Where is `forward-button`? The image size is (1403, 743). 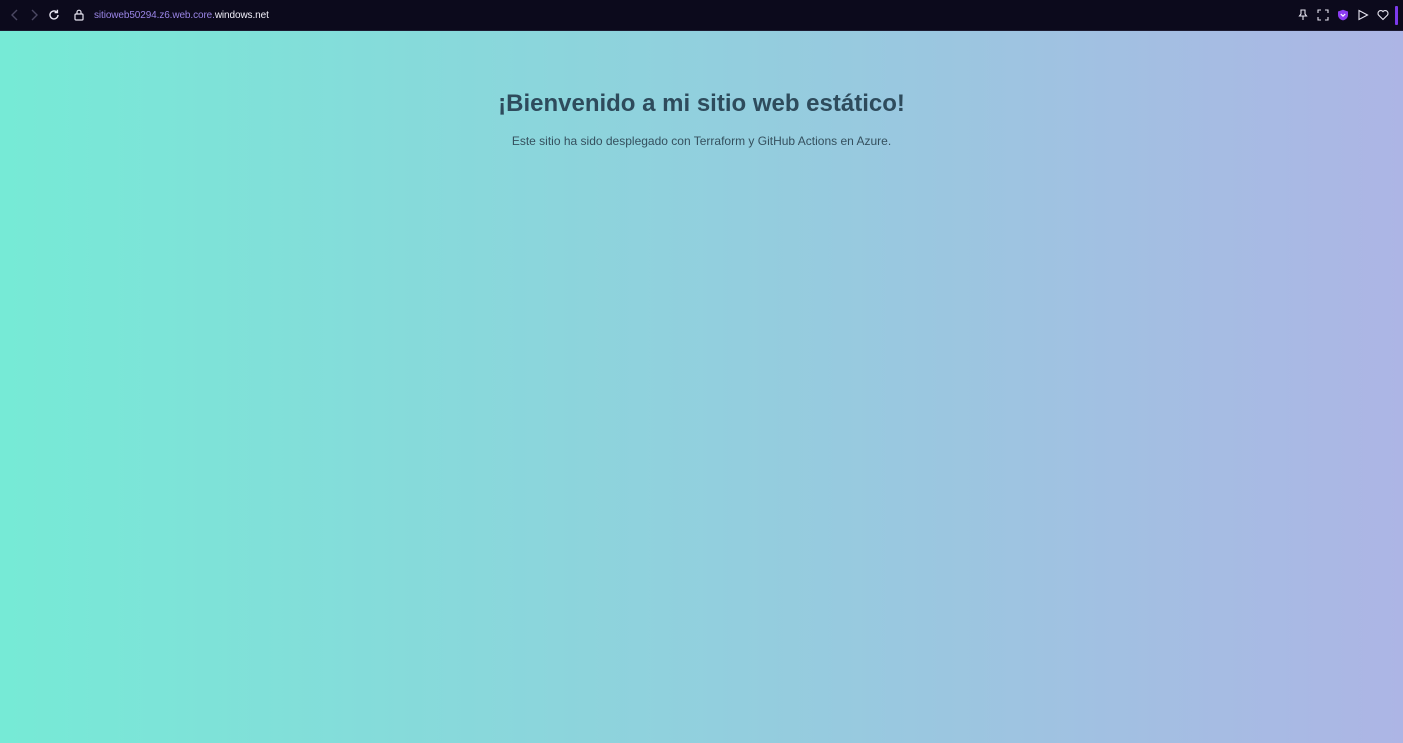 forward-button is located at coordinates (34, 15).